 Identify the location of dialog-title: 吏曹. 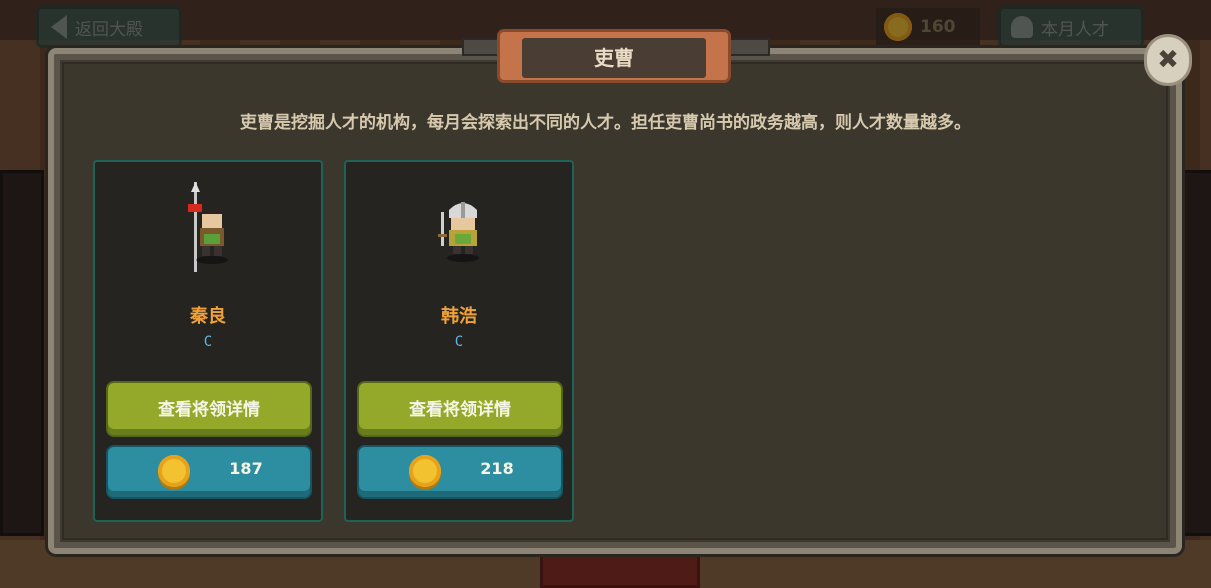
(614, 58).